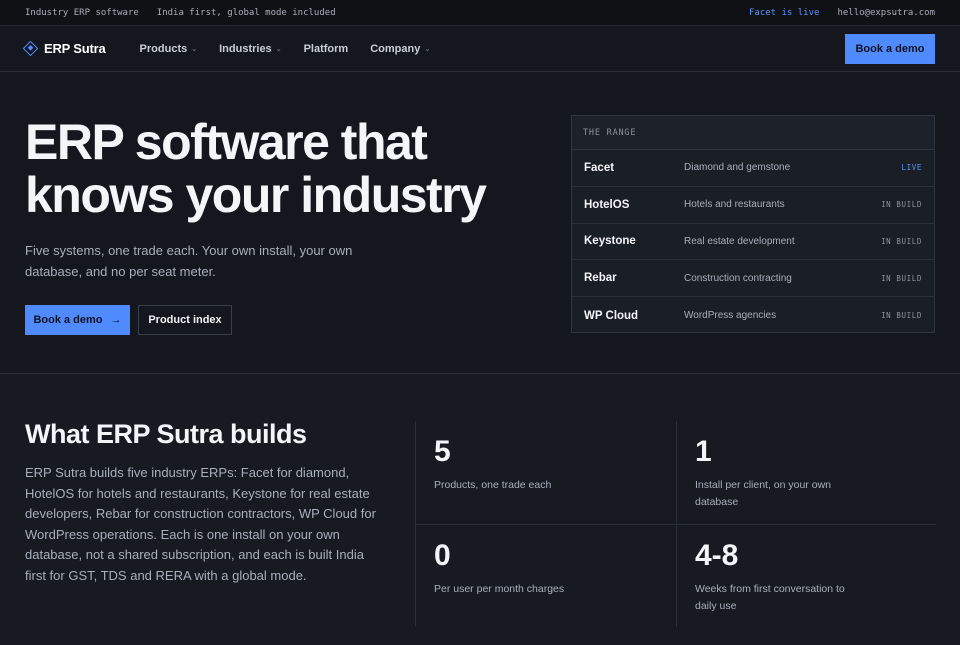  What do you see at coordinates (493, 485) in the screenshot?
I see `stat-label: Products, one trade each` at bounding box center [493, 485].